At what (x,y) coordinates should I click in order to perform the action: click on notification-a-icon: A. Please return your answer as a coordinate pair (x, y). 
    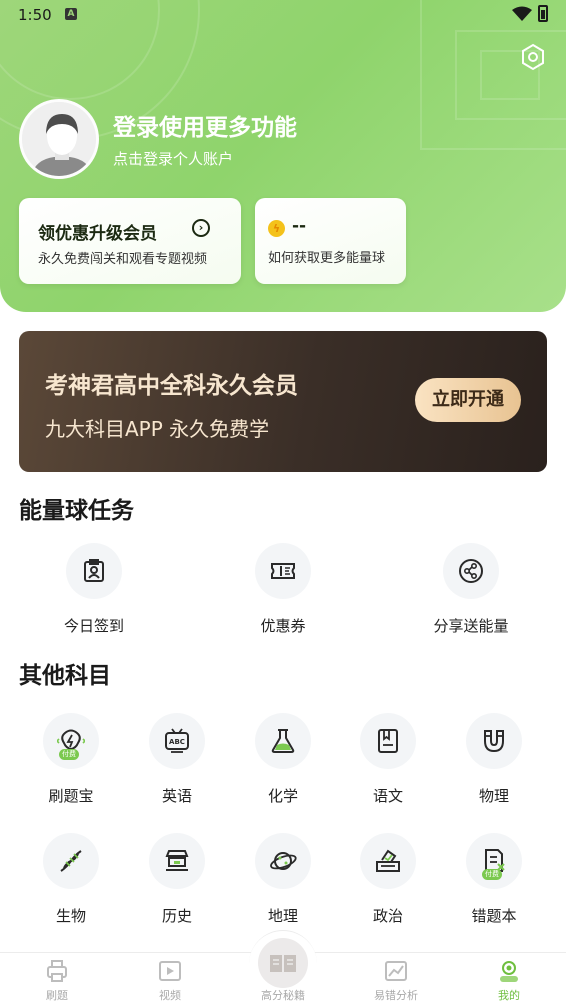
    Looking at the image, I should click on (71, 14).